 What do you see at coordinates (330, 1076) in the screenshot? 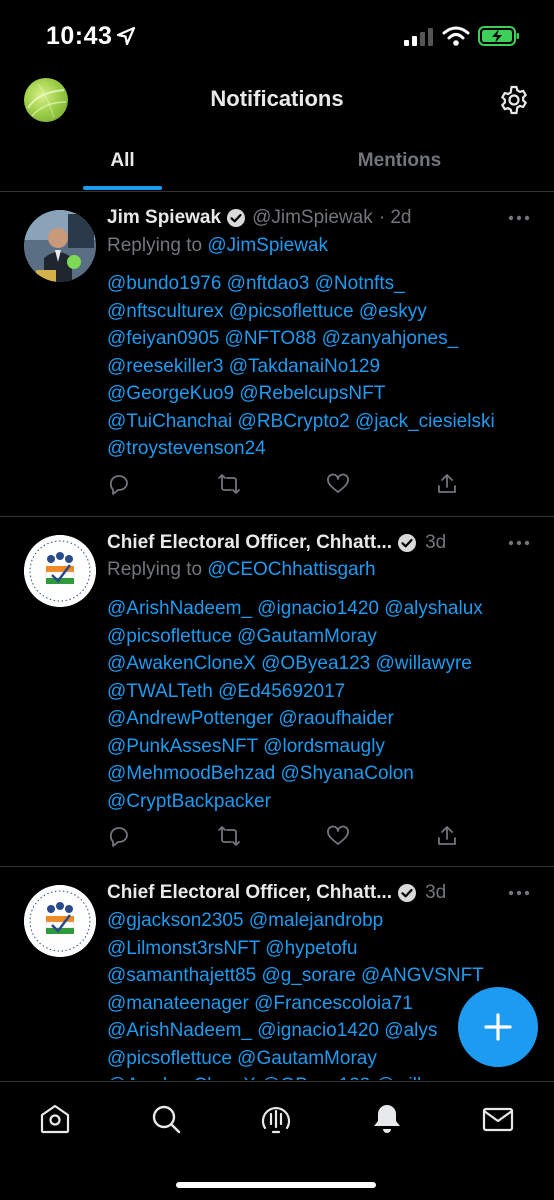
I see `mention-line: @AwakenCloneX @OByea123 @willa` at bounding box center [330, 1076].